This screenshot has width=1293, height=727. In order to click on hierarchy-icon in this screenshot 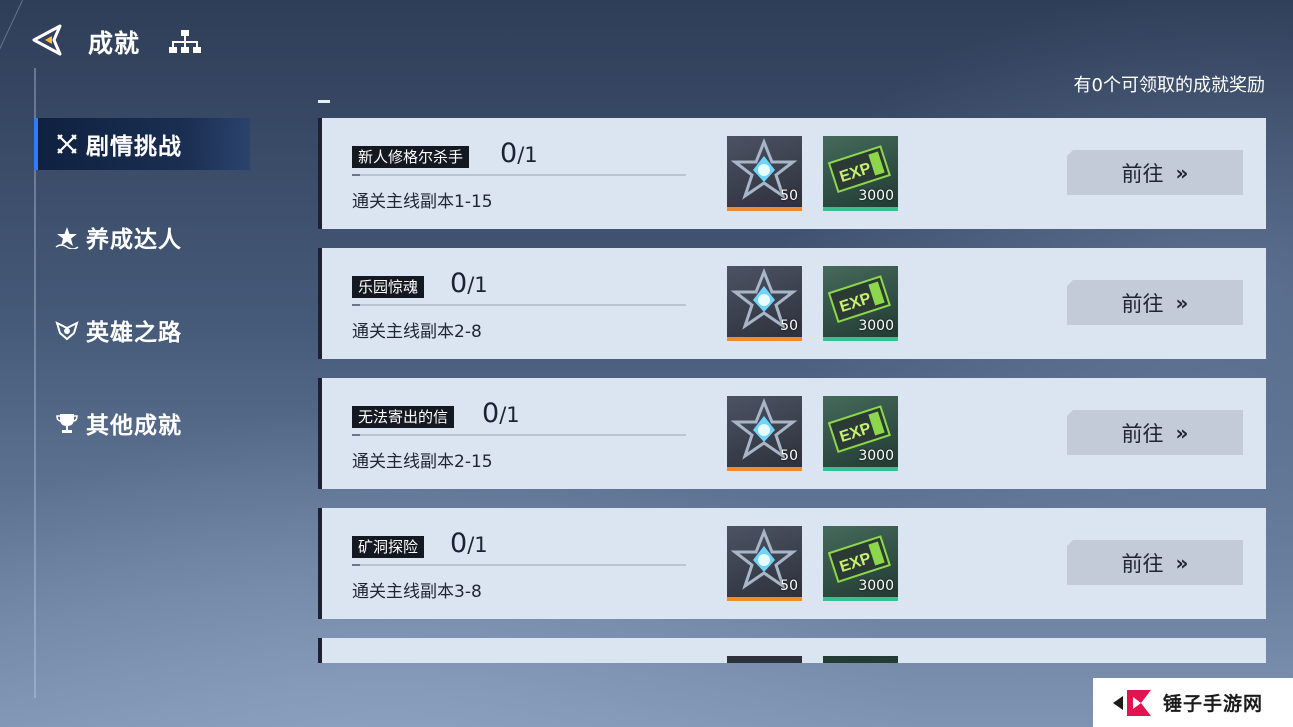, I will do `click(185, 41)`.